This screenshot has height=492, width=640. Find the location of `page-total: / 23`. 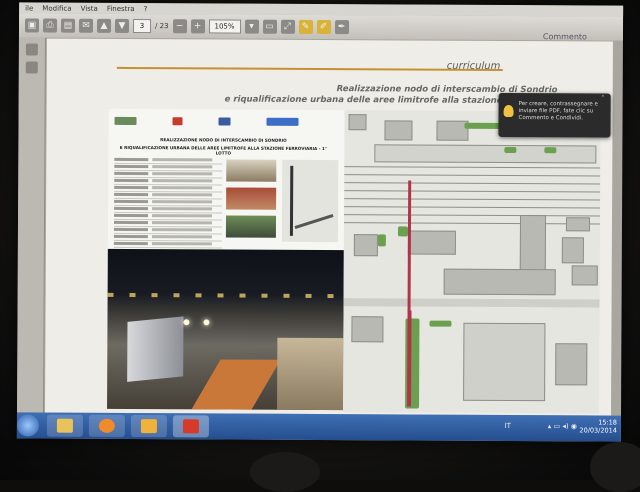

page-total: / 23 is located at coordinates (162, 26).